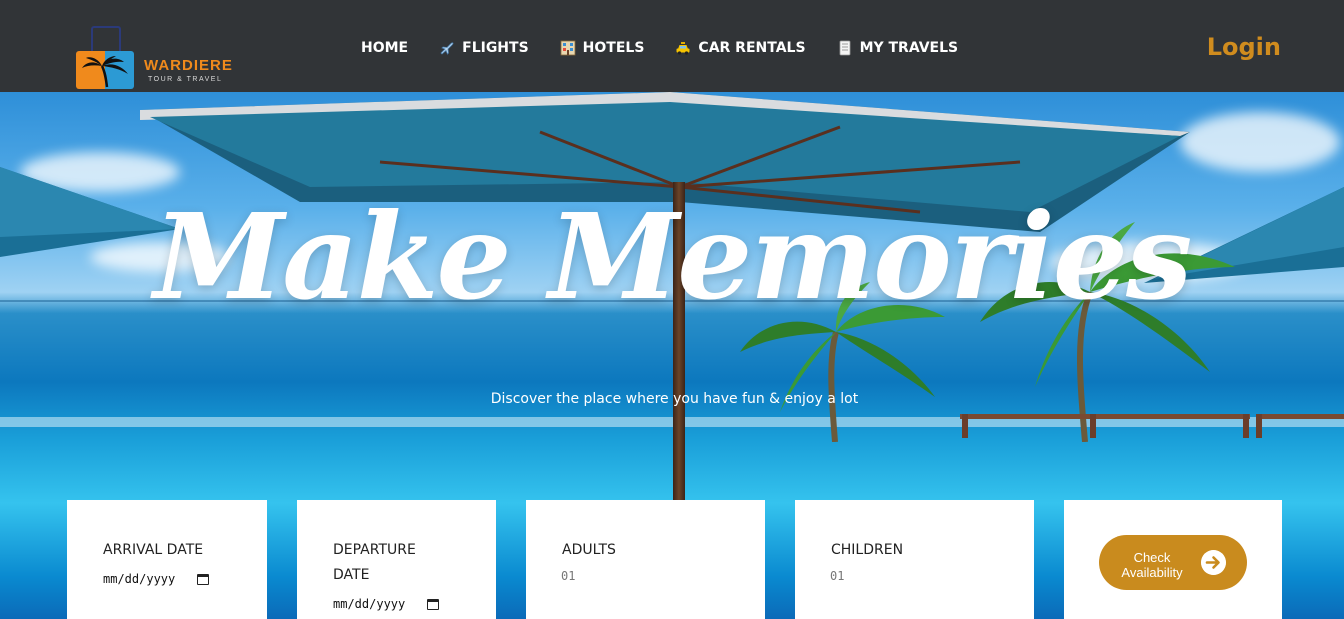 The image size is (1344, 619). What do you see at coordinates (1152, 565) in the screenshot?
I see `check-availability-label: Check Availability` at bounding box center [1152, 565].